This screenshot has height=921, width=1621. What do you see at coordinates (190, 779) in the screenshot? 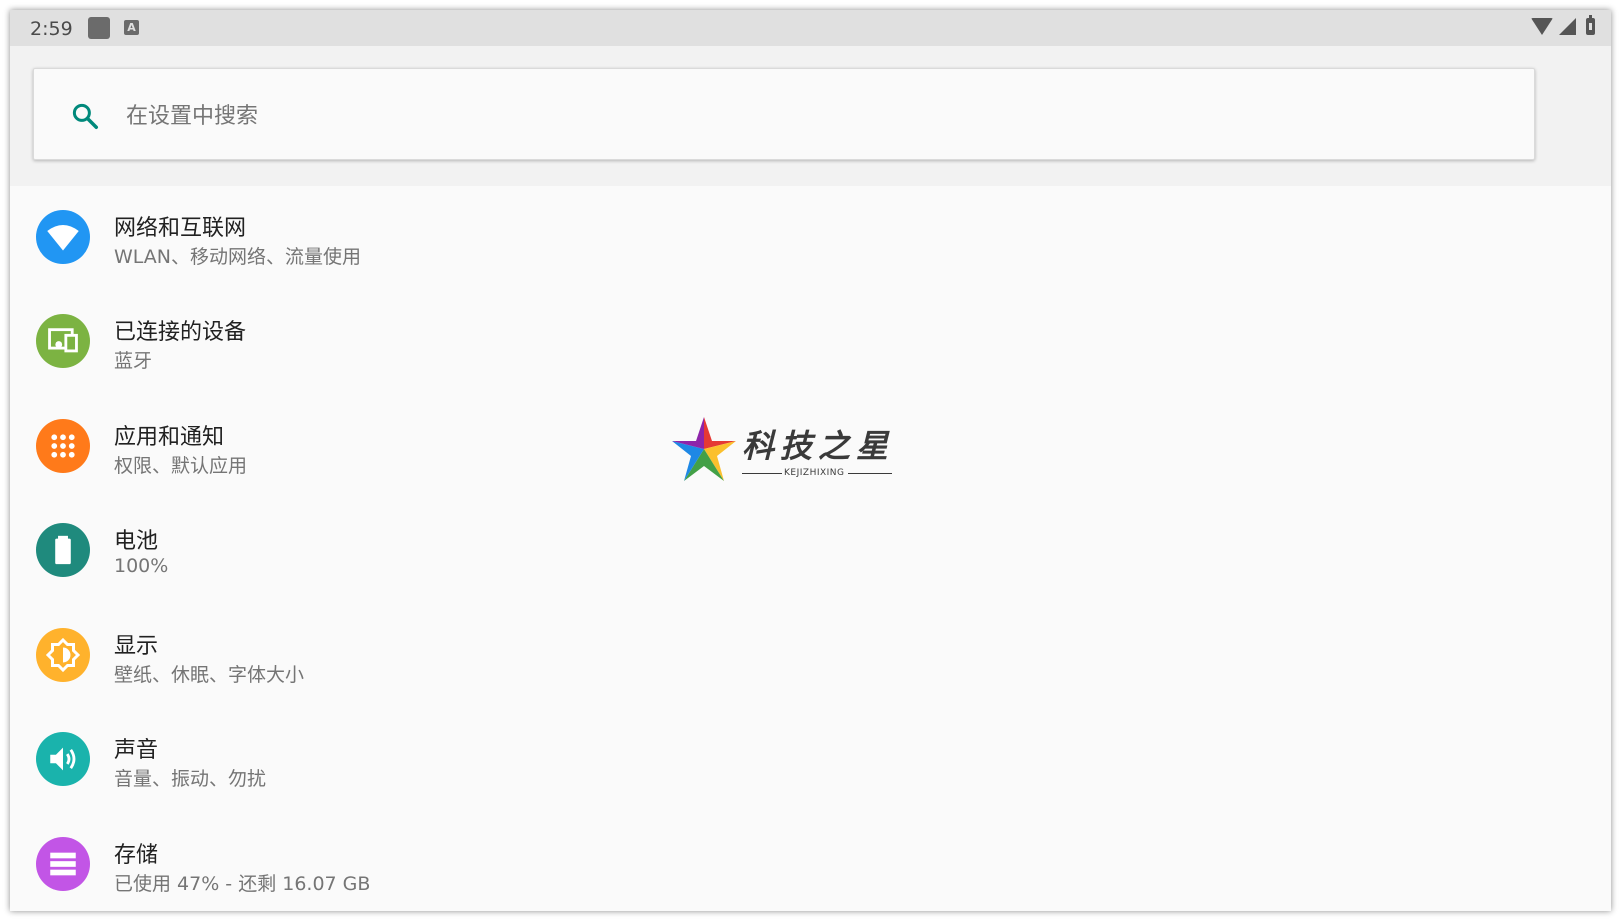
I see `setting-subtitle: 音量、振动、勿扰` at bounding box center [190, 779].